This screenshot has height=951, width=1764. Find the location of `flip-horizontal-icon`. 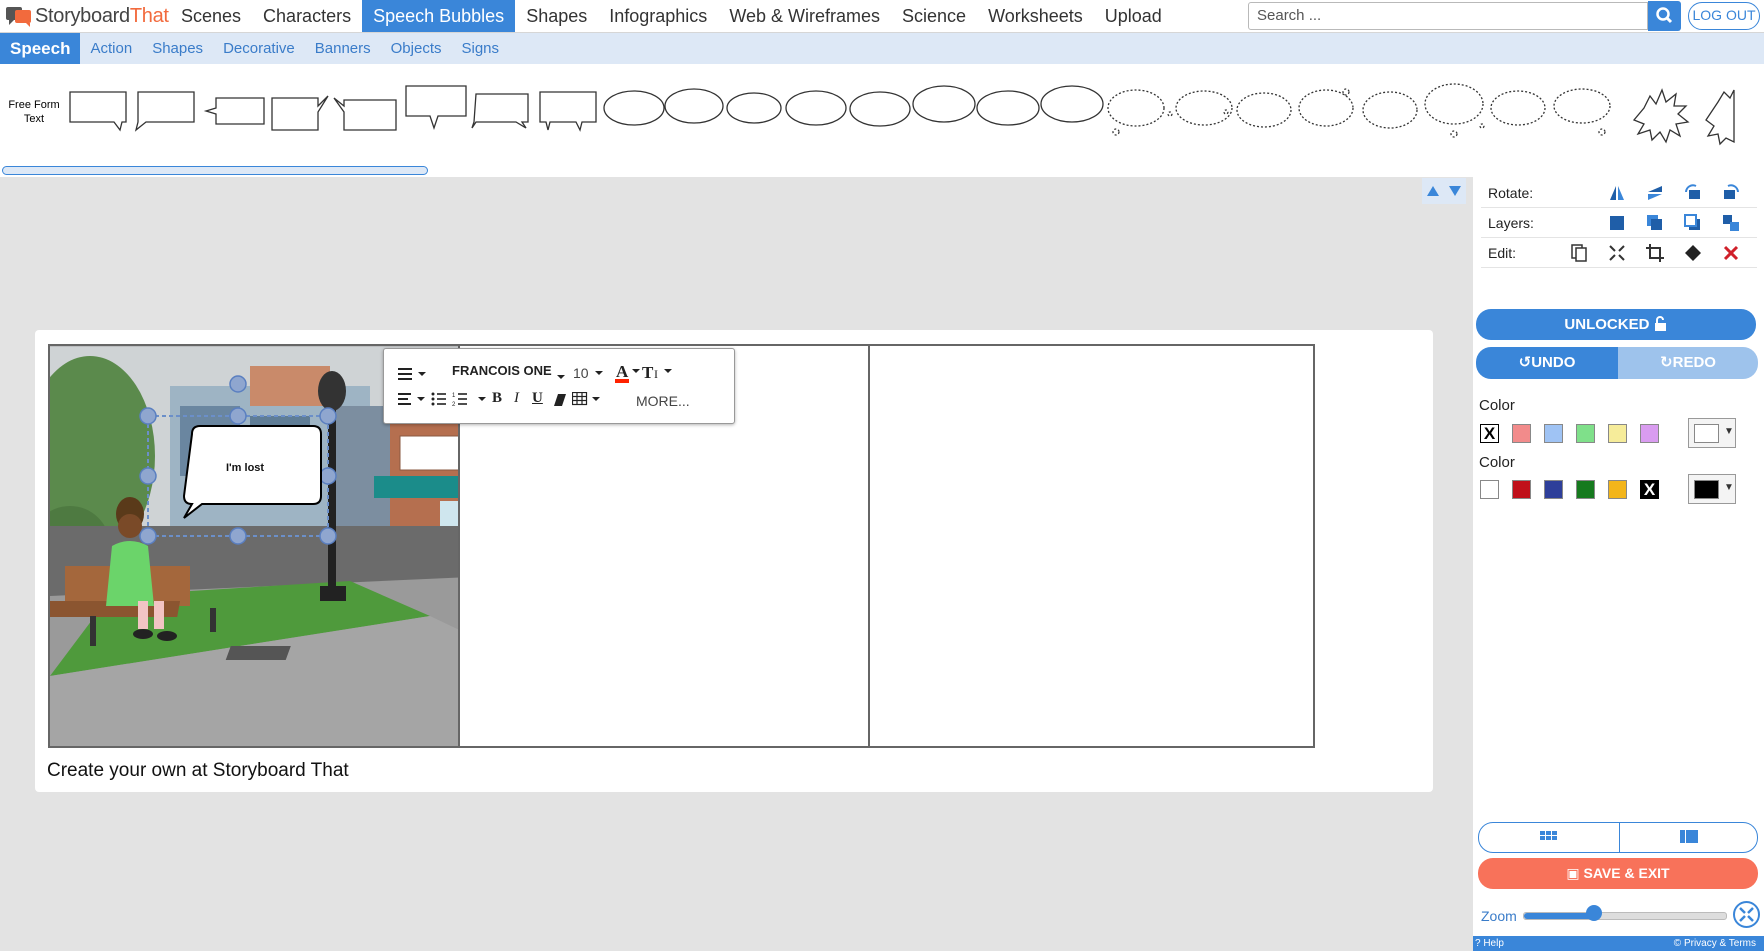

flip-horizontal-icon is located at coordinates (1617, 193).